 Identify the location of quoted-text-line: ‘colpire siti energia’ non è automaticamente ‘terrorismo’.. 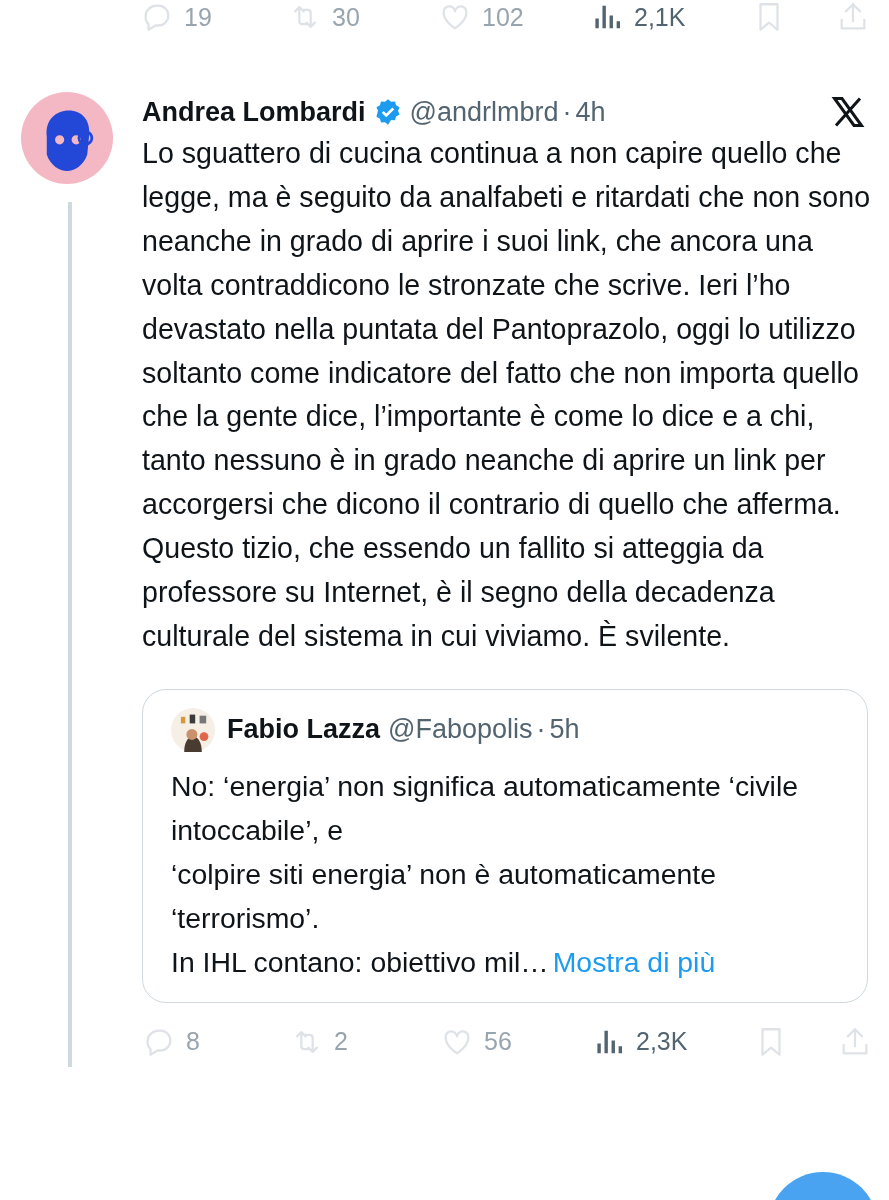
(444, 896).